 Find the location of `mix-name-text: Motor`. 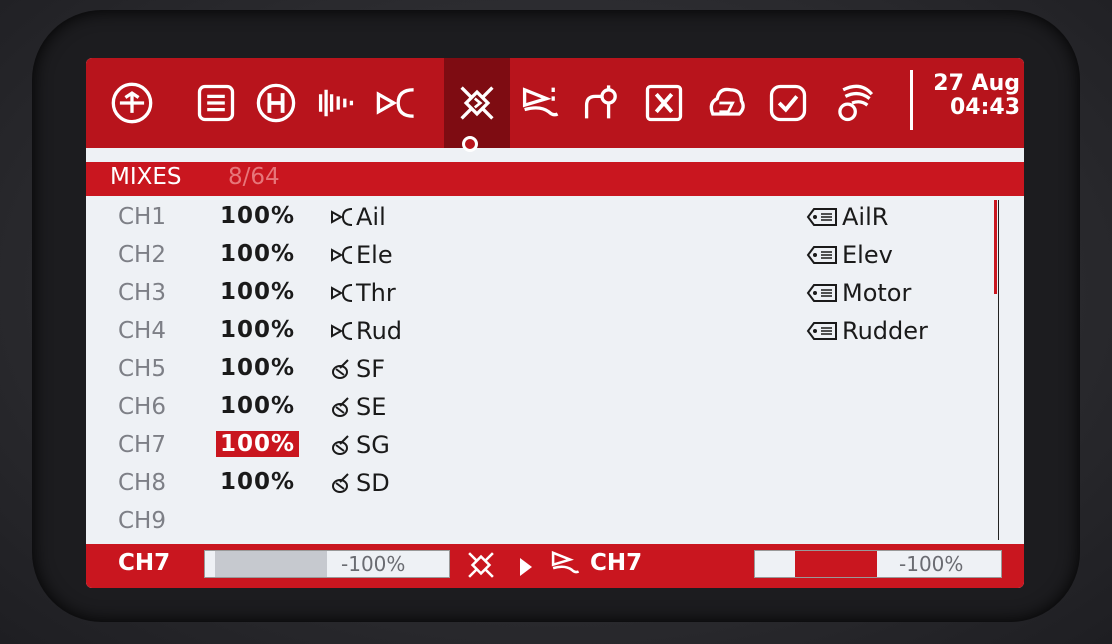

mix-name-text: Motor is located at coordinates (877, 293).